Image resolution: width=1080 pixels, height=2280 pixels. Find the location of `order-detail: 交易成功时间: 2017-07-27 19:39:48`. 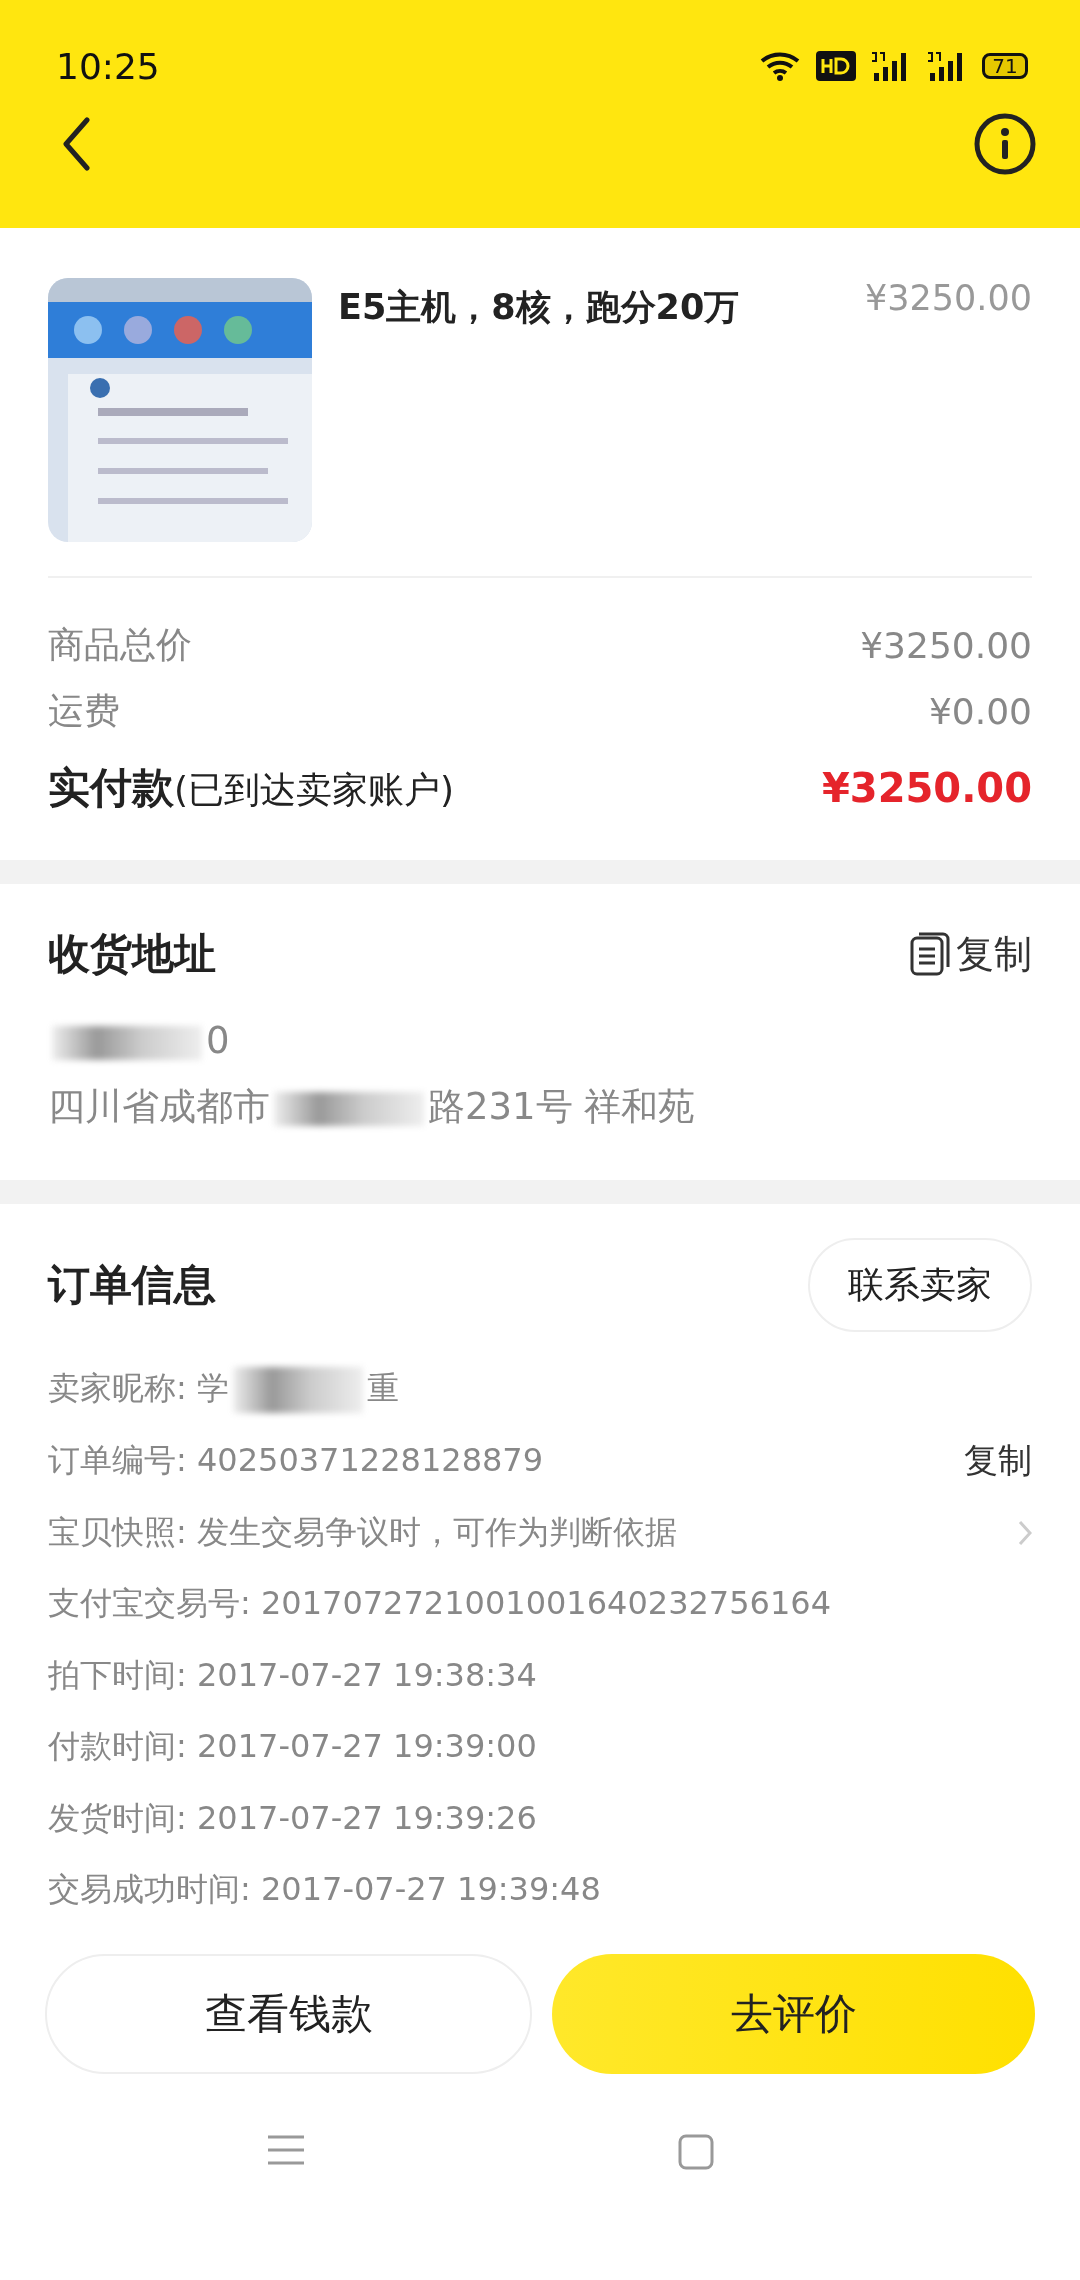

order-detail: 交易成功时间: 2017-07-27 19:39:48 is located at coordinates (324, 1890).